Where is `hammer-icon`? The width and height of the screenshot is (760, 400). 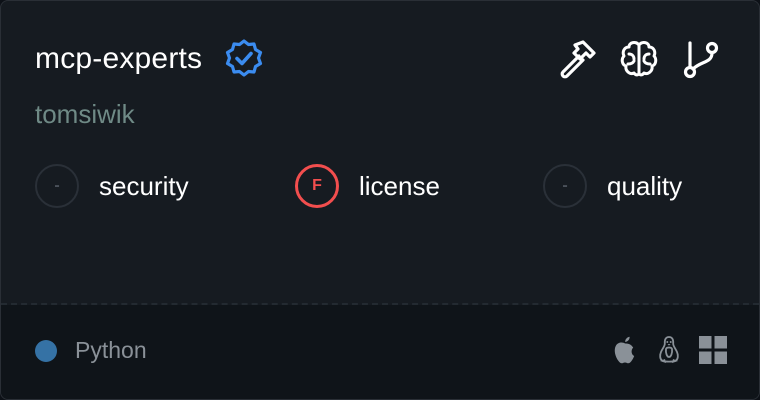
hammer-icon is located at coordinates (577, 59).